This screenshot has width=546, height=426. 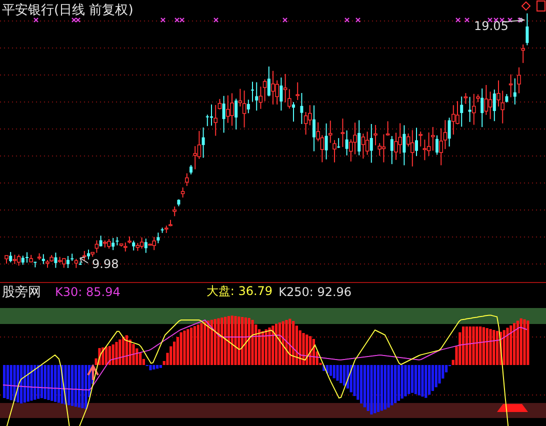 I want to click on up-arrow-icon, so click(x=93, y=372).